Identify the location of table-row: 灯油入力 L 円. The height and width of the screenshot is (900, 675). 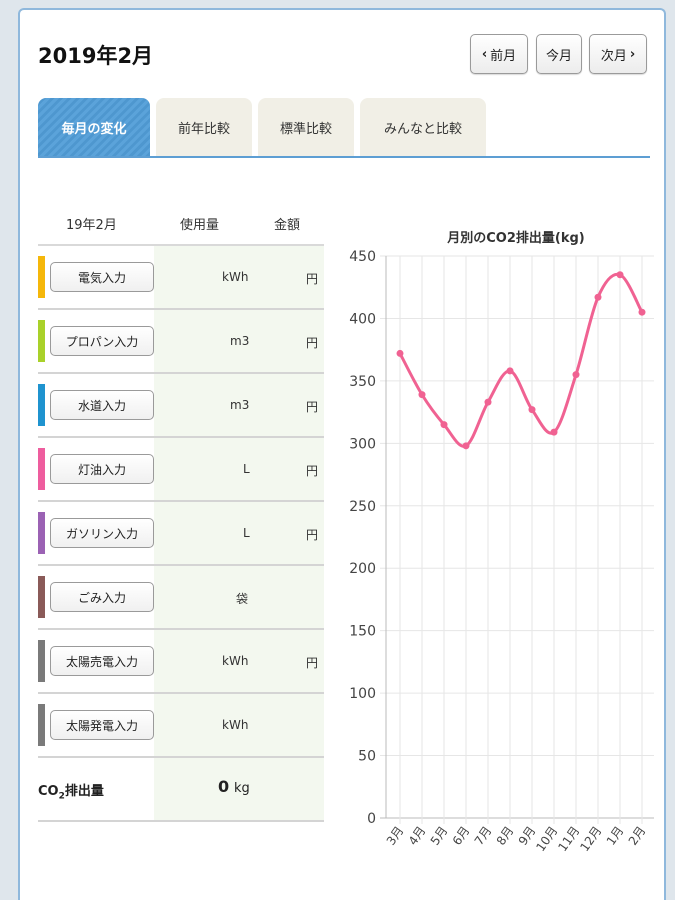
(181, 470).